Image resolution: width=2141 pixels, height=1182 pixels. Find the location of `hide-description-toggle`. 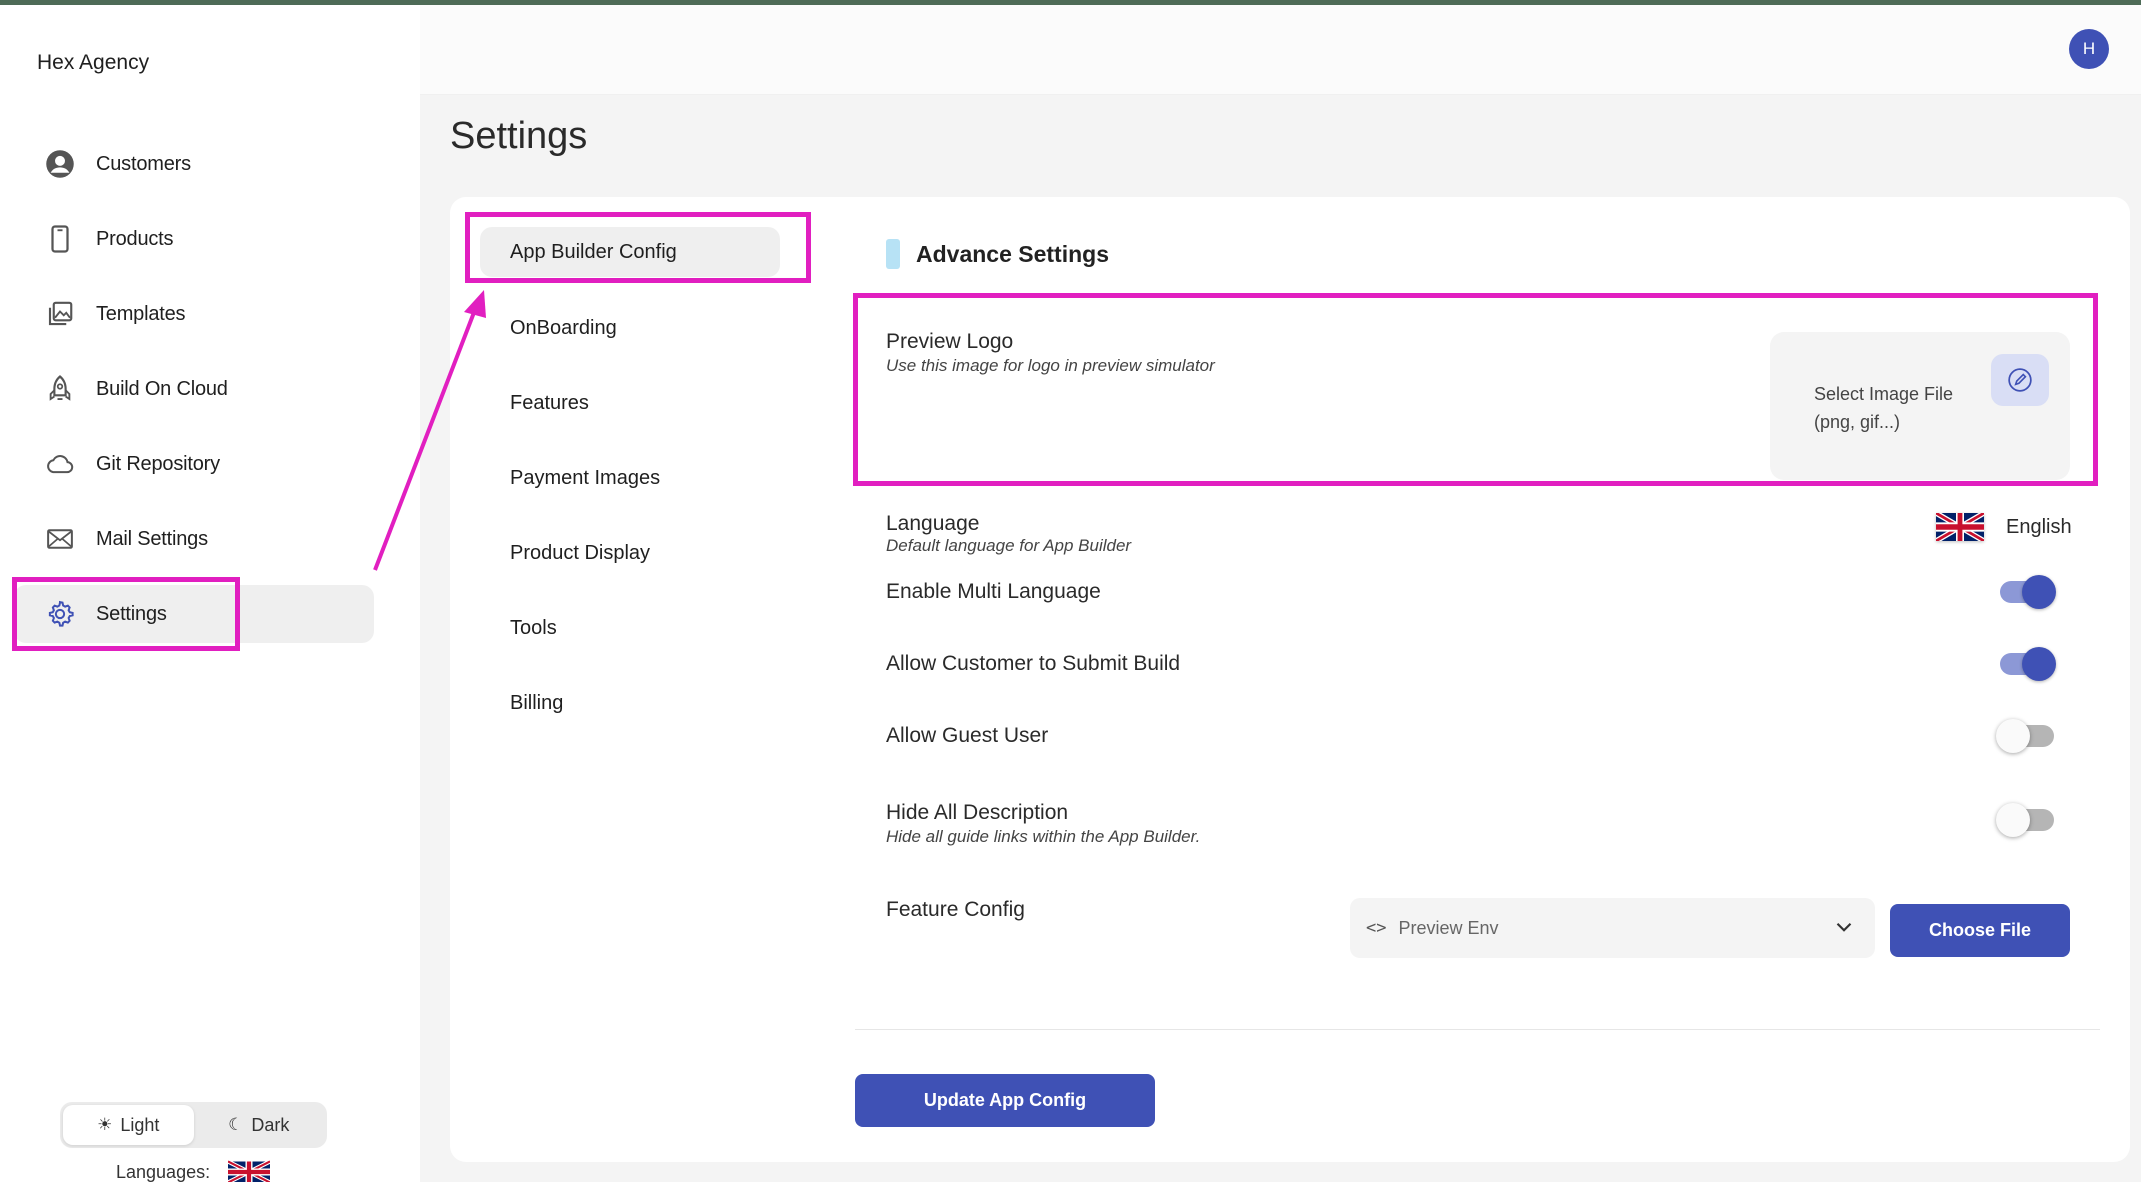

hide-description-toggle is located at coordinates (2025, 820).